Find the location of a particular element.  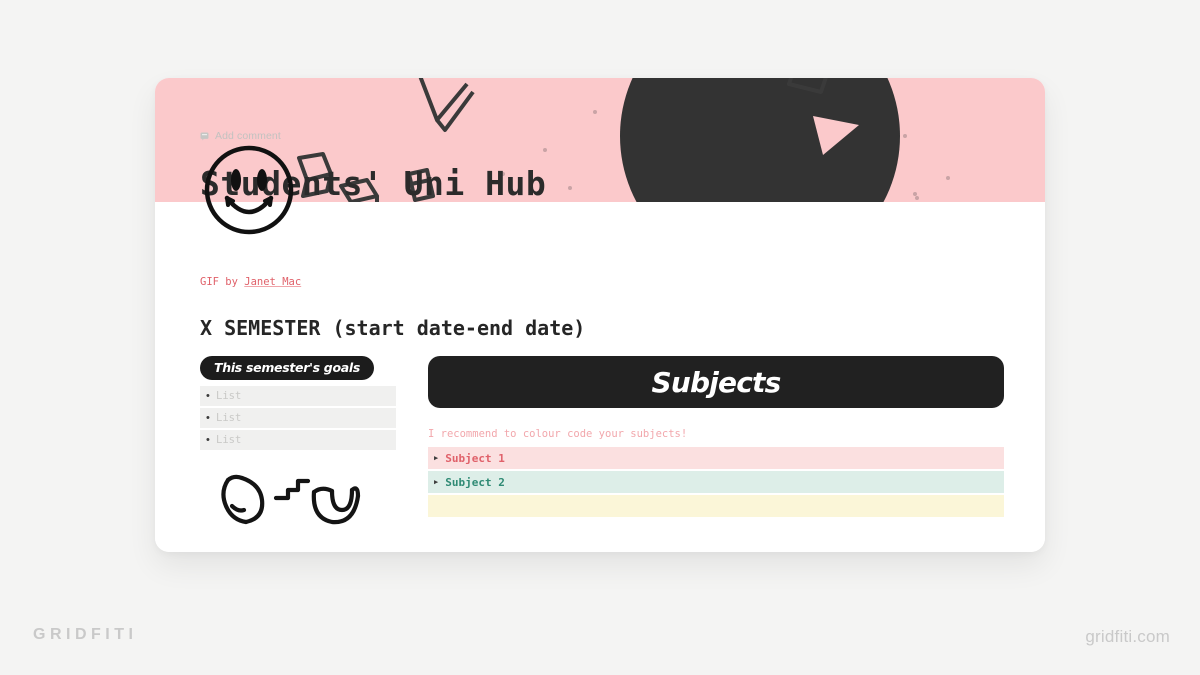

semester-heading: X SEMESTER (start date-end date) is located at coordinates (392, 328).